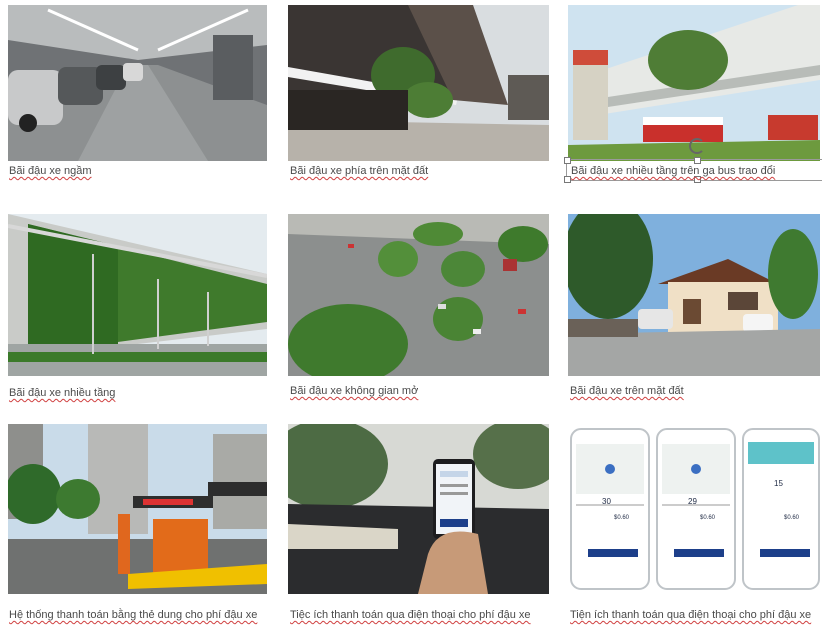 The image size is (822, 625). I want to click on rotate-handle-icon, so click(697, 146).